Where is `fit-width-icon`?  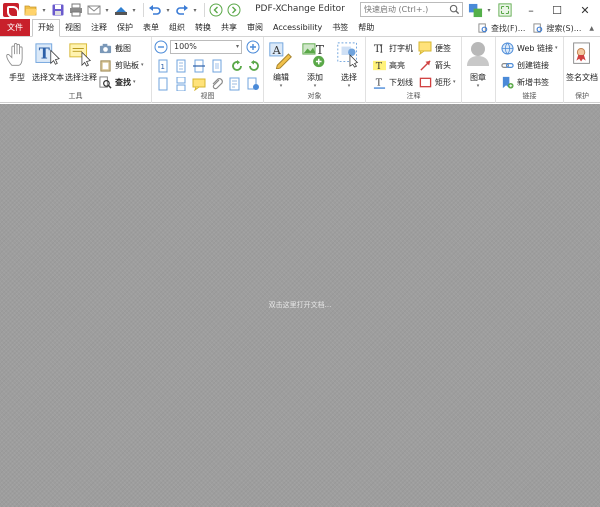 fit-width-icon is located at coordinates (199, 66).